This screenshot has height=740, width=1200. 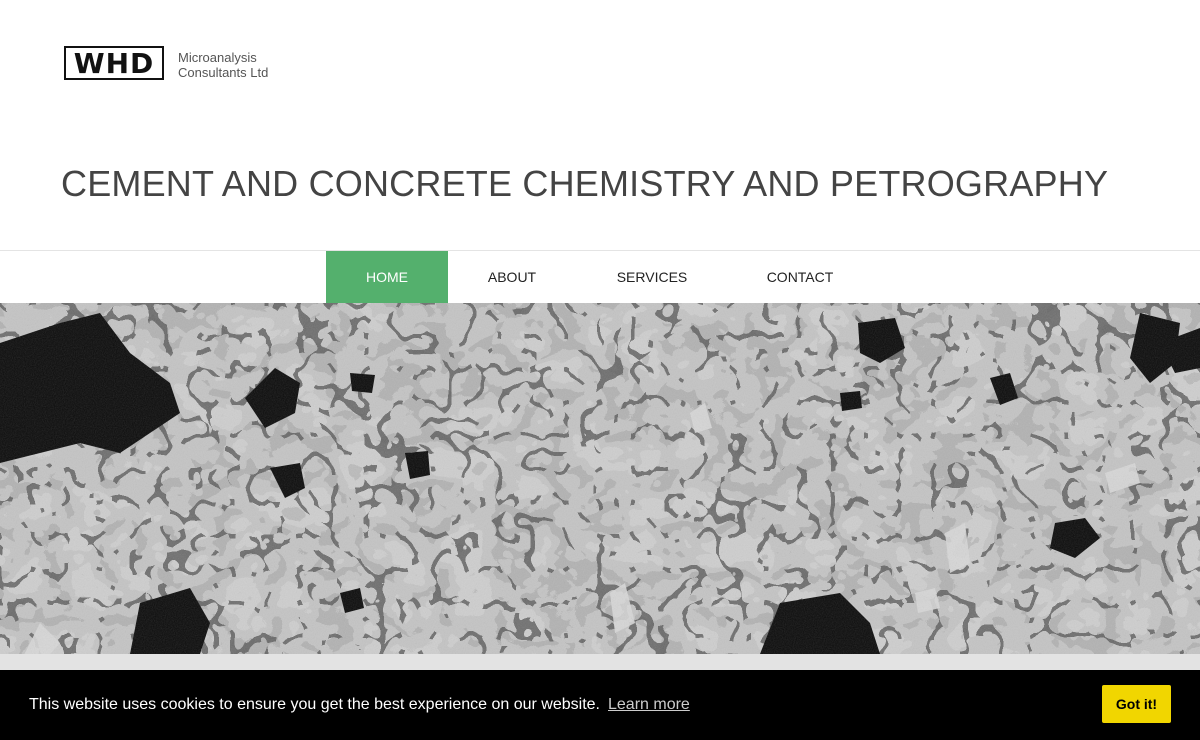 I want to click on company-name: Microanalysis Consultants Ltd, so click(x=223, y=65).